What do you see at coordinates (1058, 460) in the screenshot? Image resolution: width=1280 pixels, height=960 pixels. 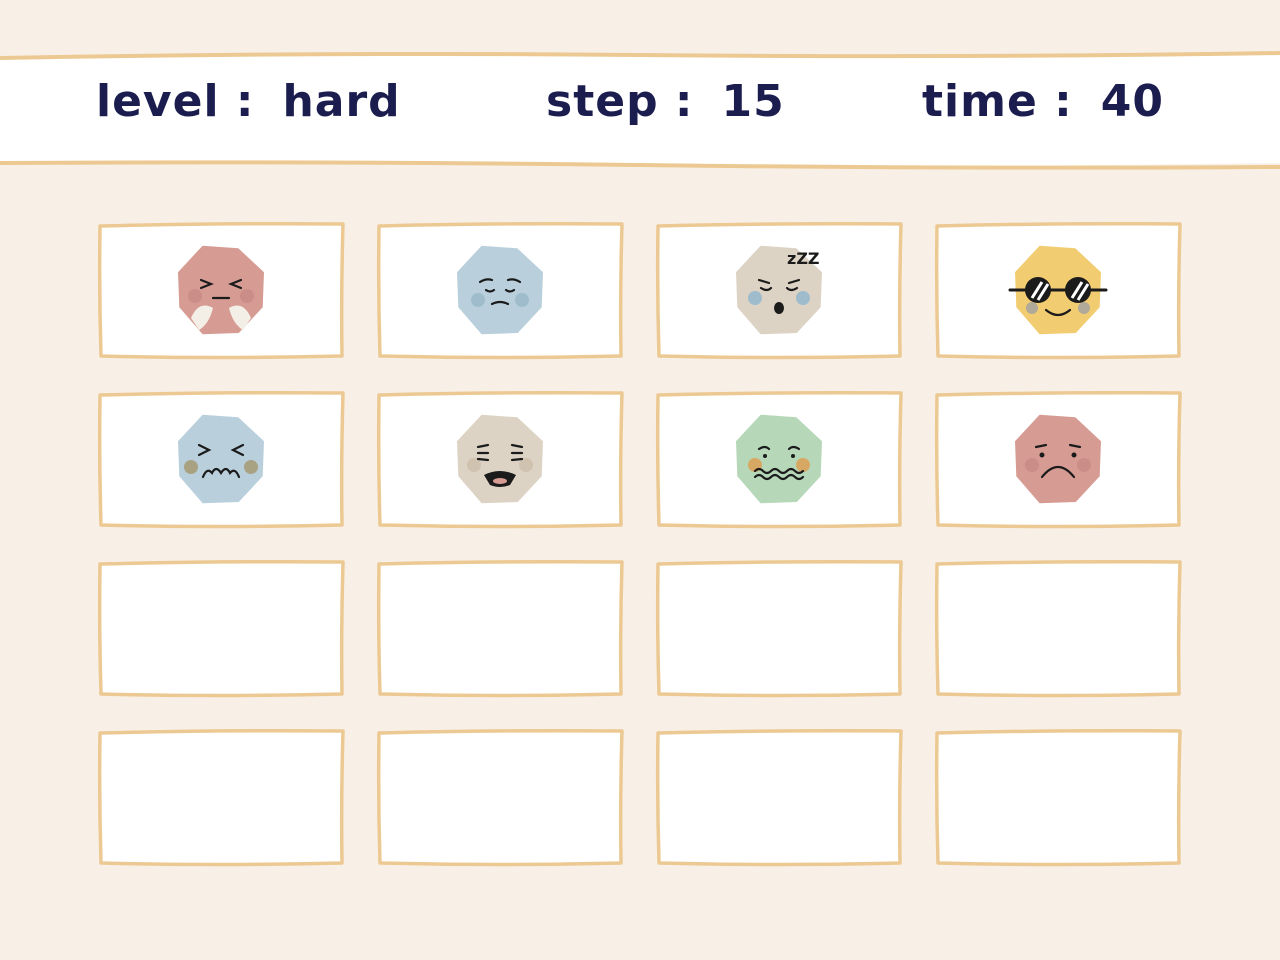 I see `card-sad` at bounding box center [1058, 460].